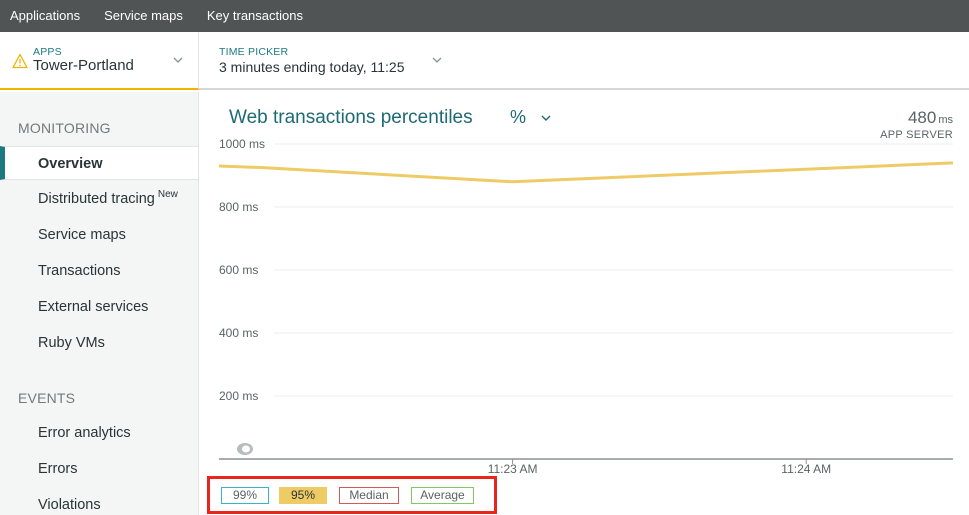 The width and height of the screenshot is (969, 515). What do you see at coordinates (69, 505) in the screenshot?
I see `sidebar-item-label: Violations` at bounding box center [69, 505].